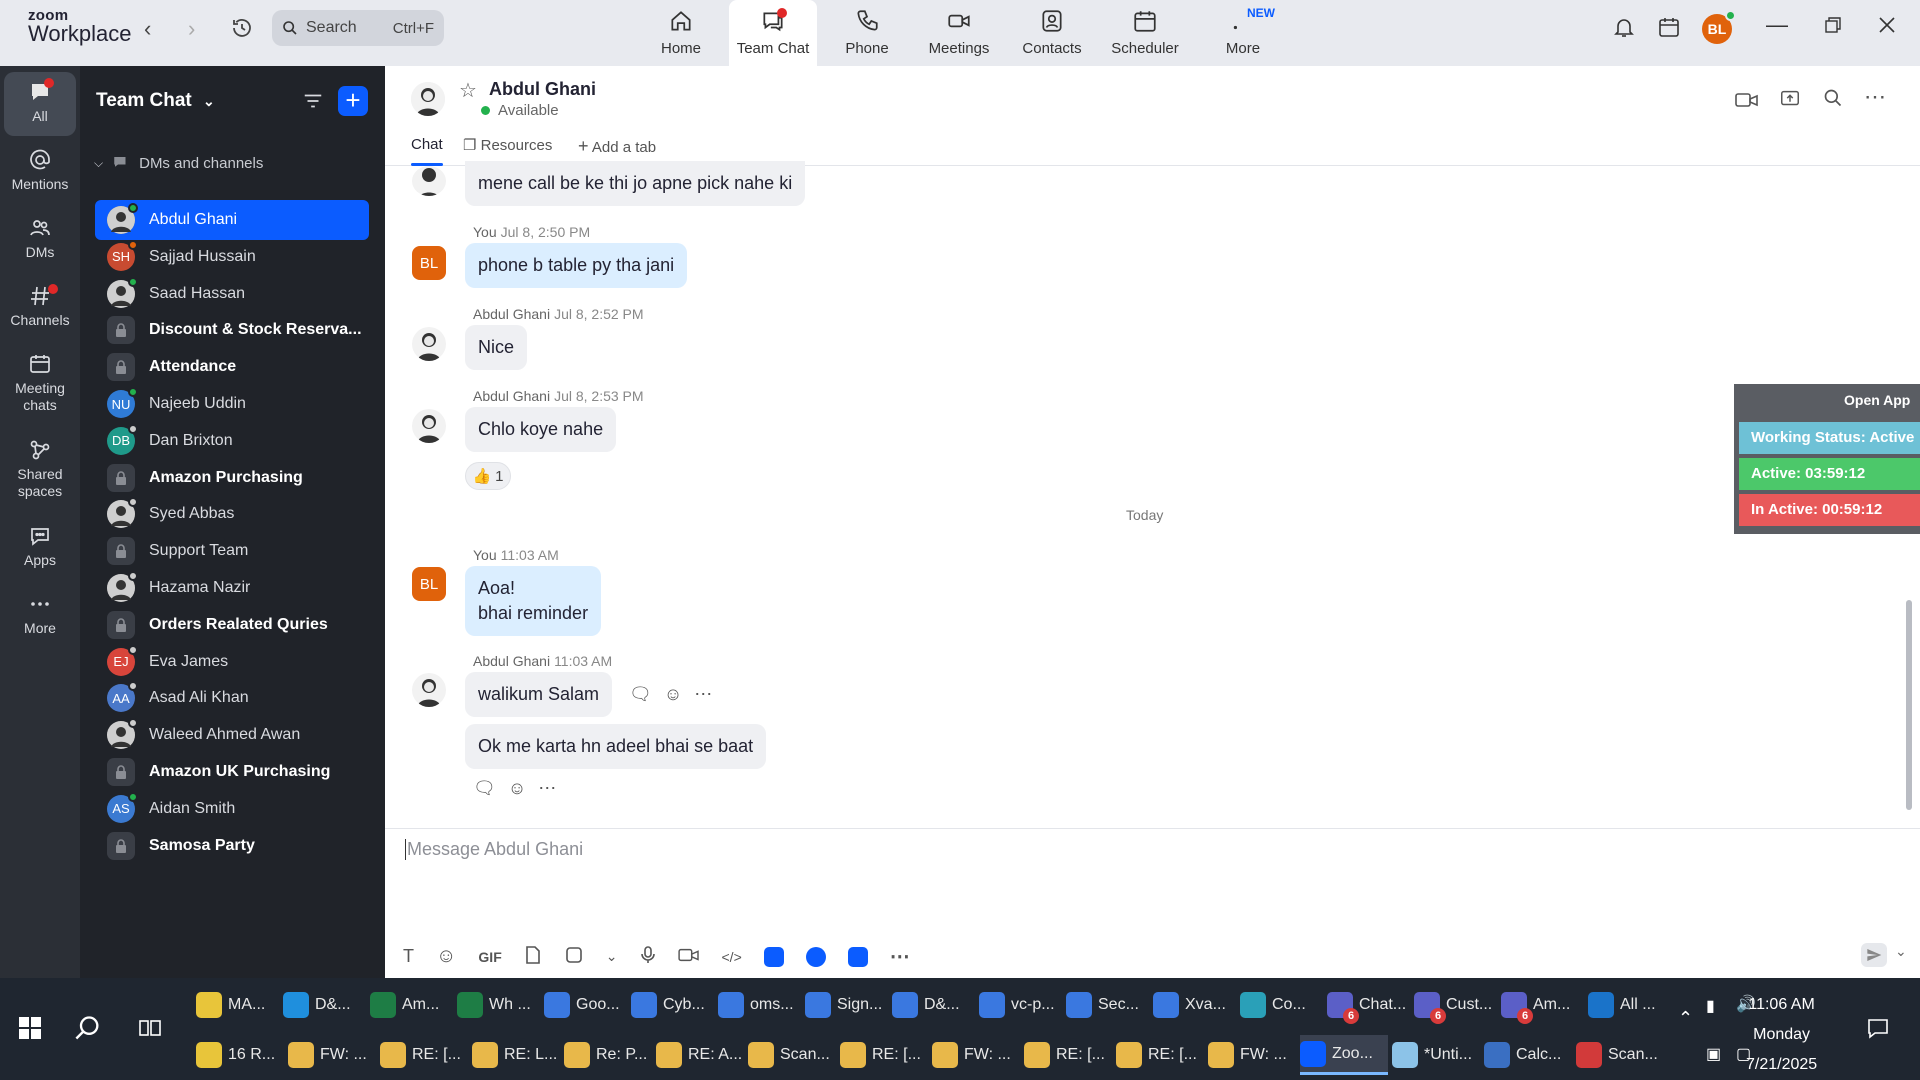 This screenshot has width=1920, height=1080. What do you see at coordinates (353, 101) in the screenshot?
I see `new-chat-button: +` at bounding box center [353, 101].